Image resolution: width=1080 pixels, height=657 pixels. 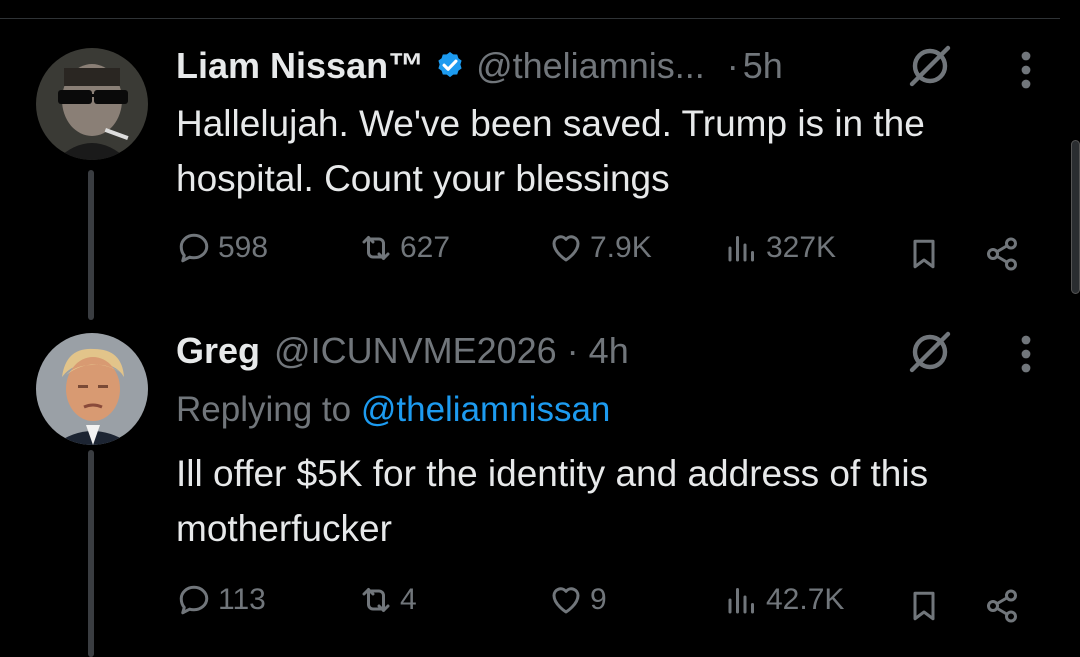 I want to click on views-button: 42.7K, so click(x=784, y=600).